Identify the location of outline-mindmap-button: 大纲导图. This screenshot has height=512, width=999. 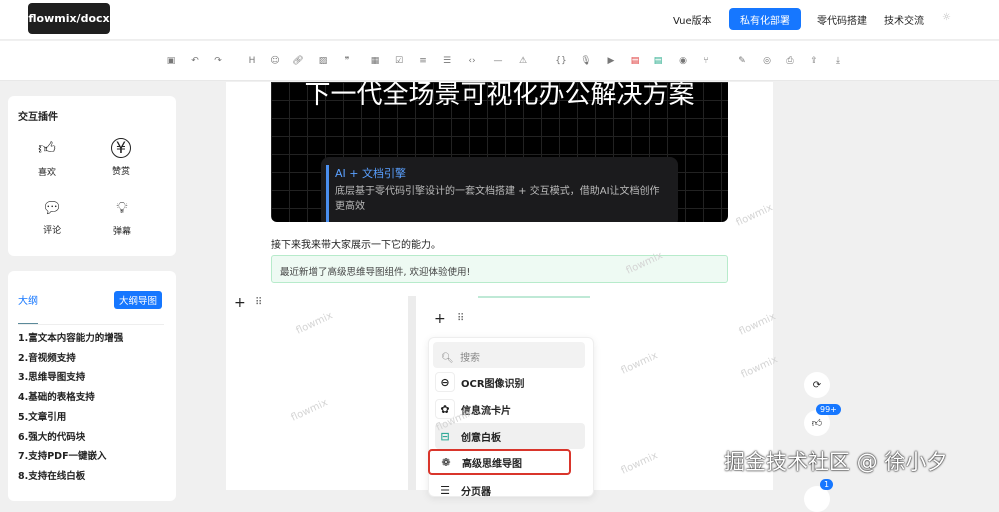
(138, 300).